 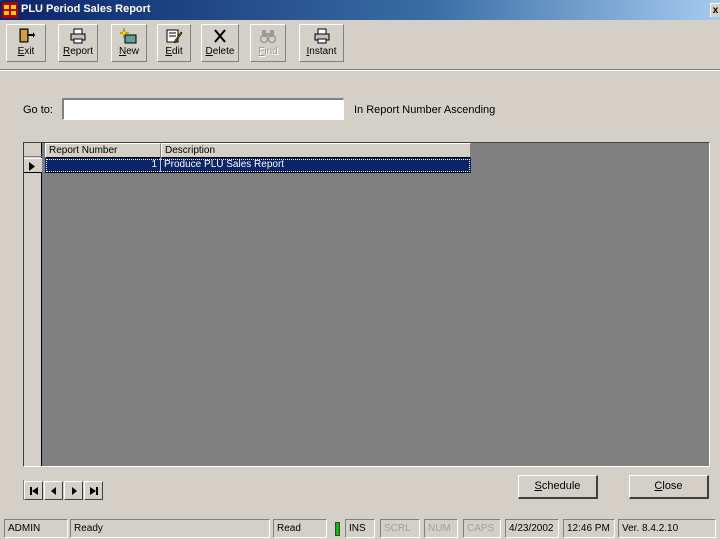 What do you see at coordinates (321, 51) in the screenshot?
I see `instant-button-label: Instant` at bounding box center [321, 51].